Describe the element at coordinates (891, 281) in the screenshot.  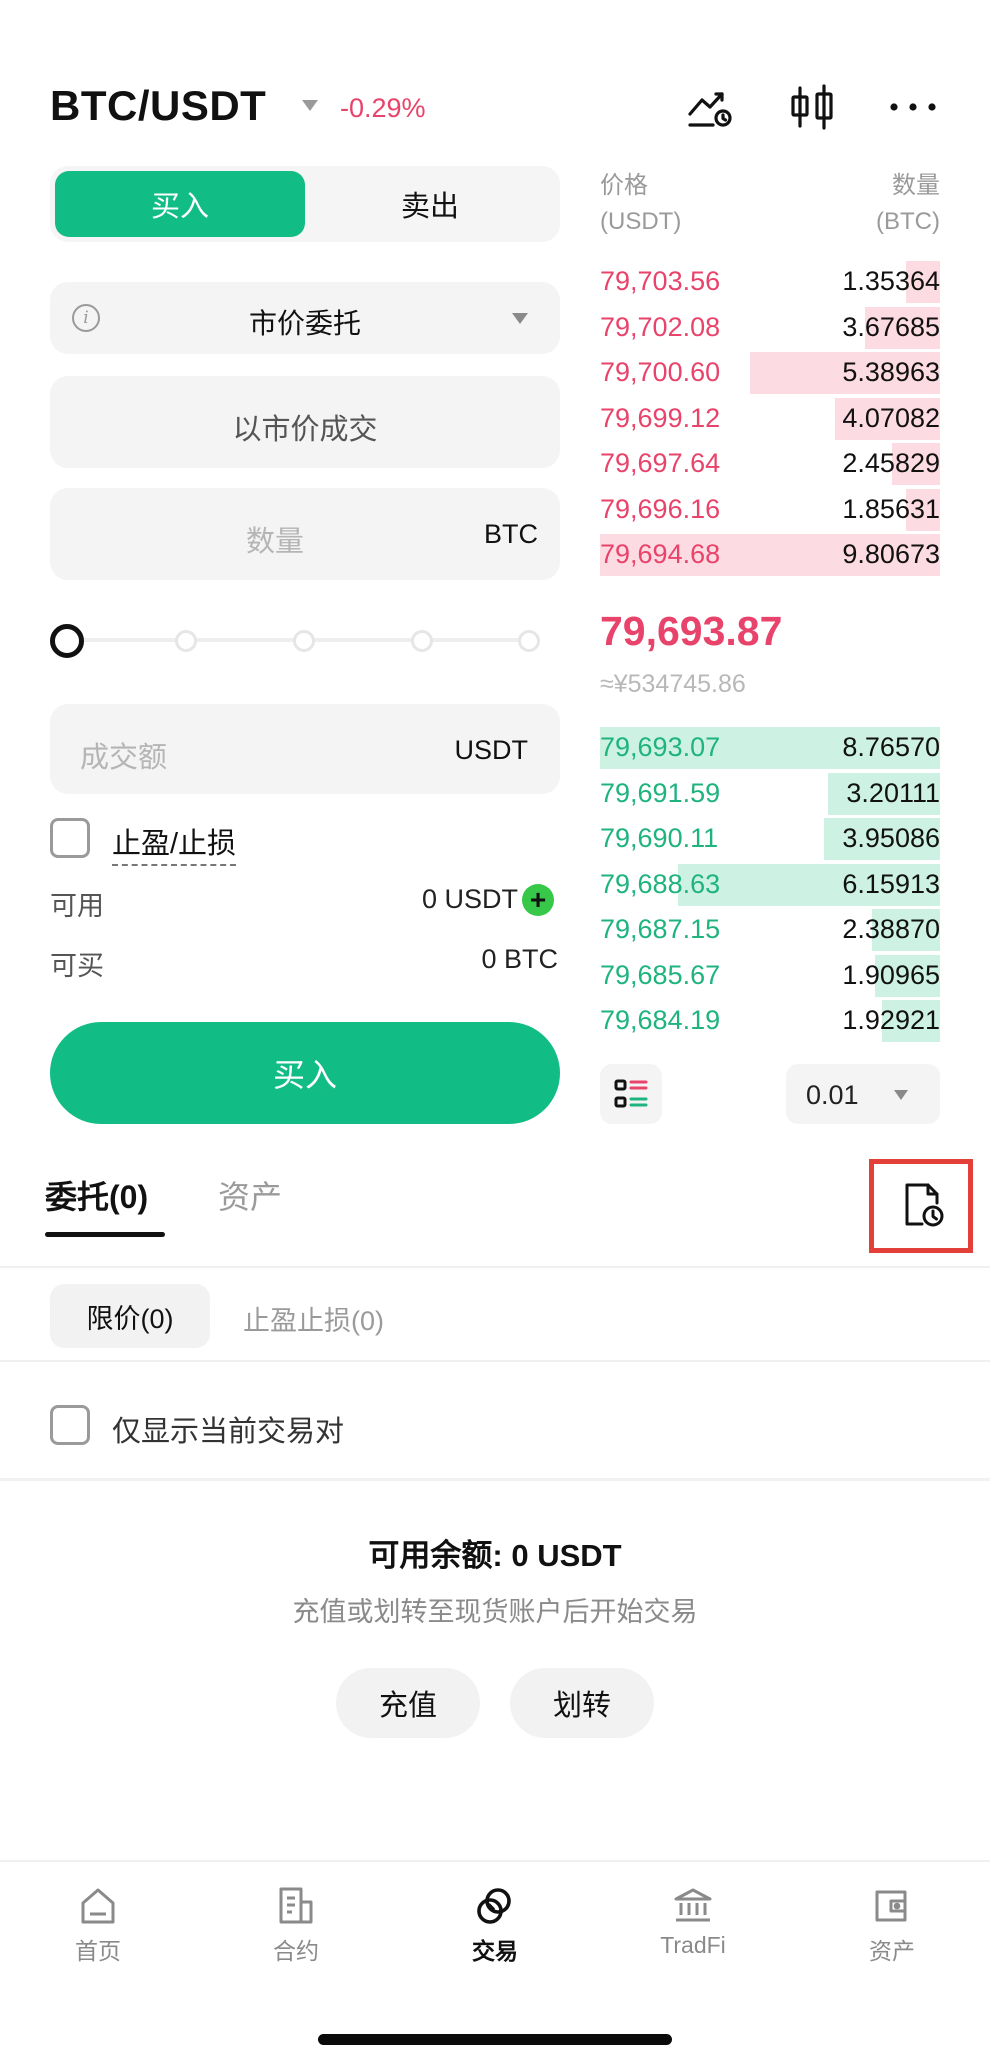
I see `ask-amount: 1.35364` at that location.